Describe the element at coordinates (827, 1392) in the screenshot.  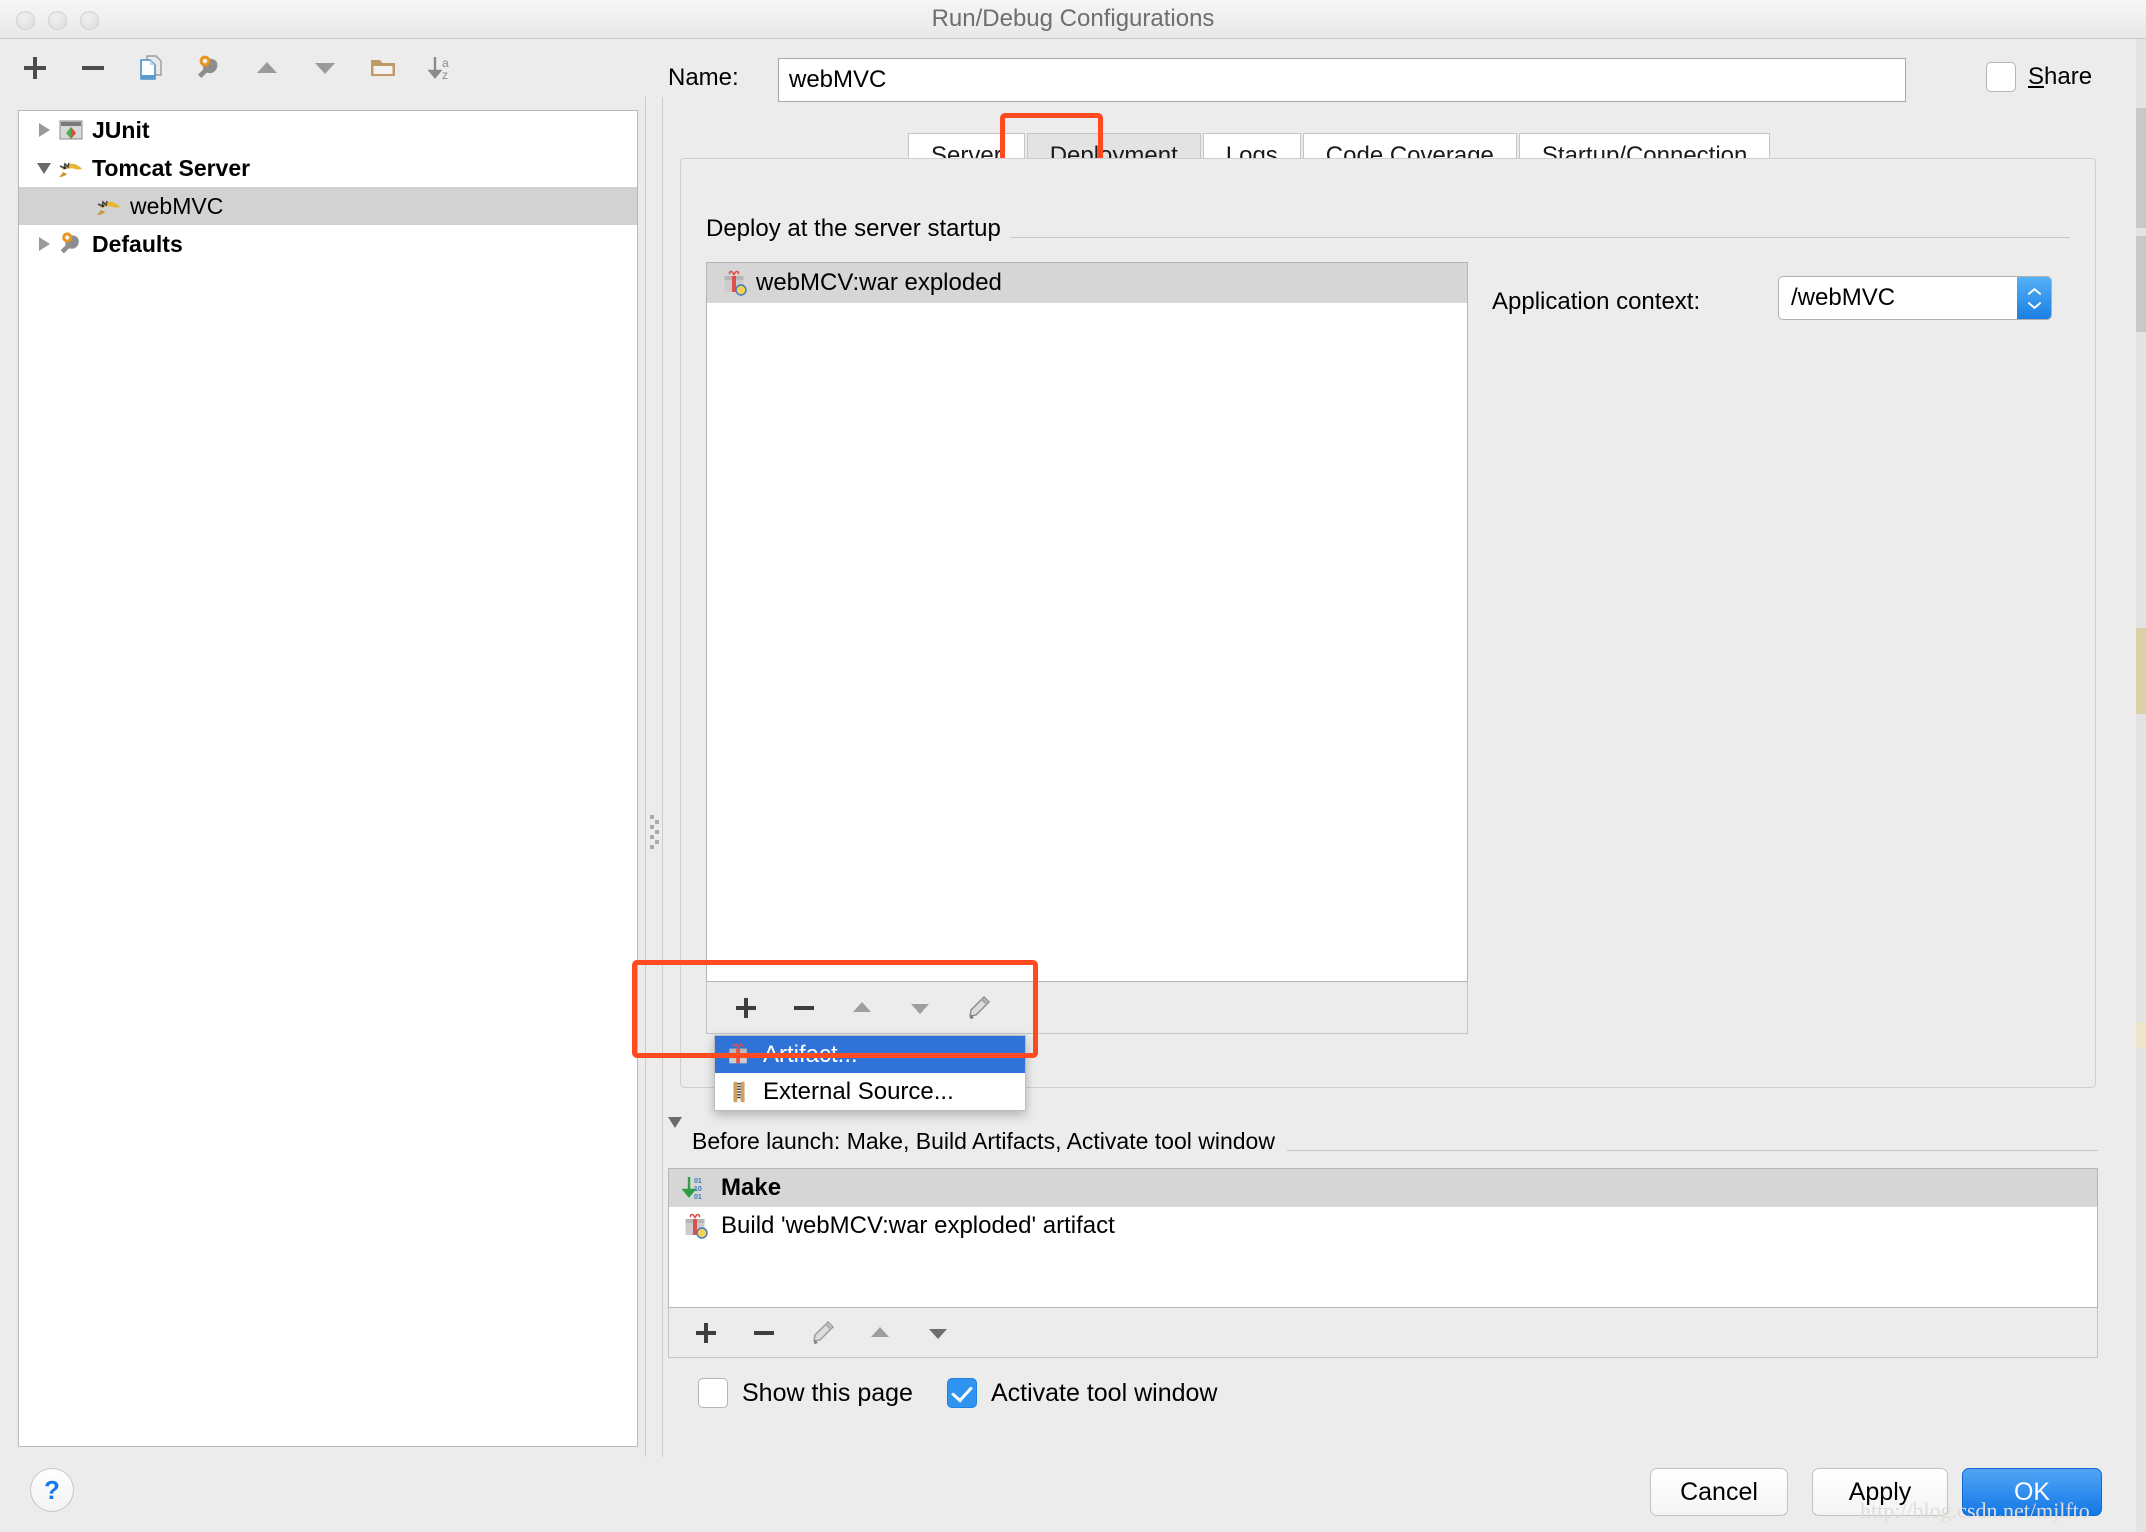
I see `show-this-page-label: Show this page` at that location.